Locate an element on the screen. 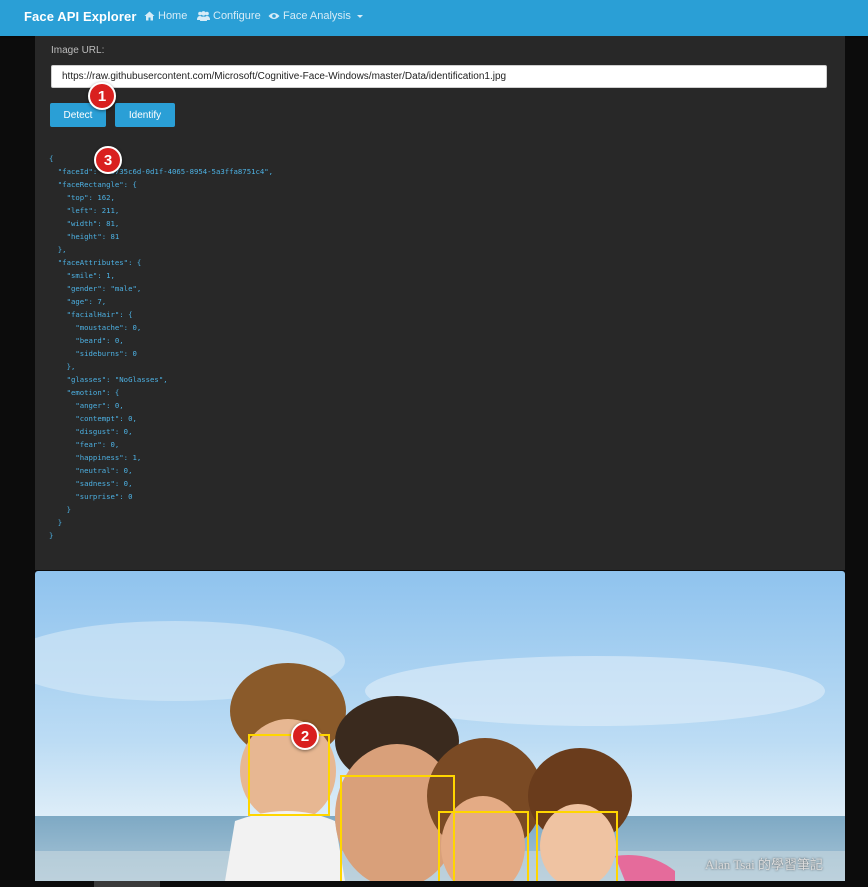  app-brand: Face API Explorer is located at coordinates (80, 16).